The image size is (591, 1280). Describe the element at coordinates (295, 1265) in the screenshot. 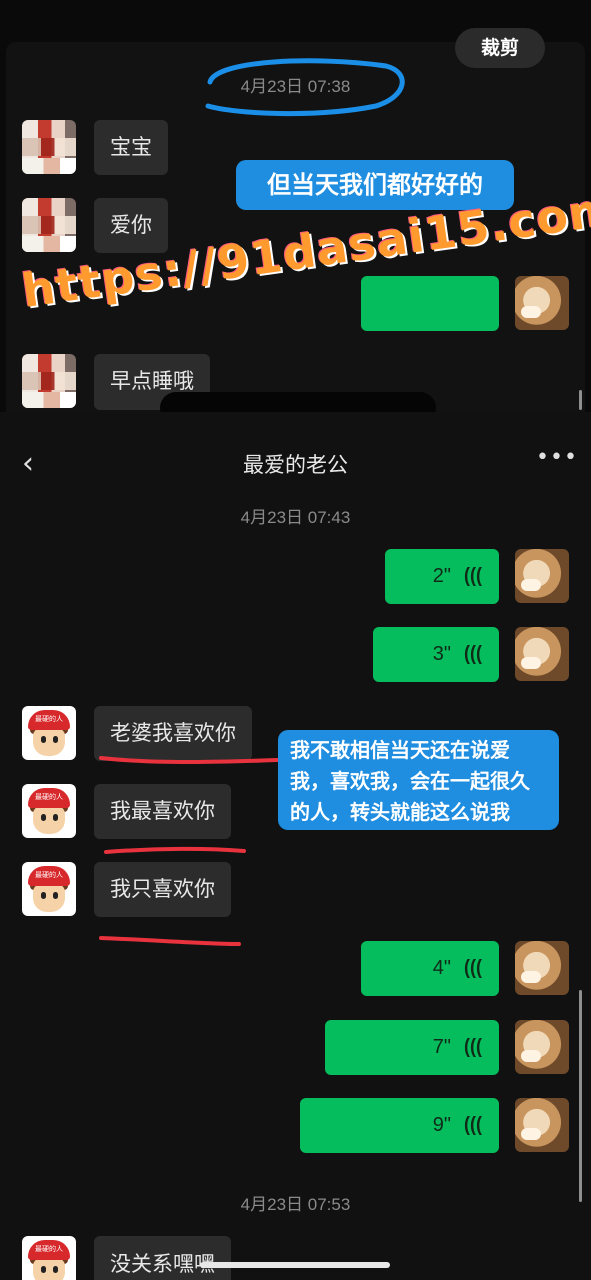

I see `home-indicator` at that location.